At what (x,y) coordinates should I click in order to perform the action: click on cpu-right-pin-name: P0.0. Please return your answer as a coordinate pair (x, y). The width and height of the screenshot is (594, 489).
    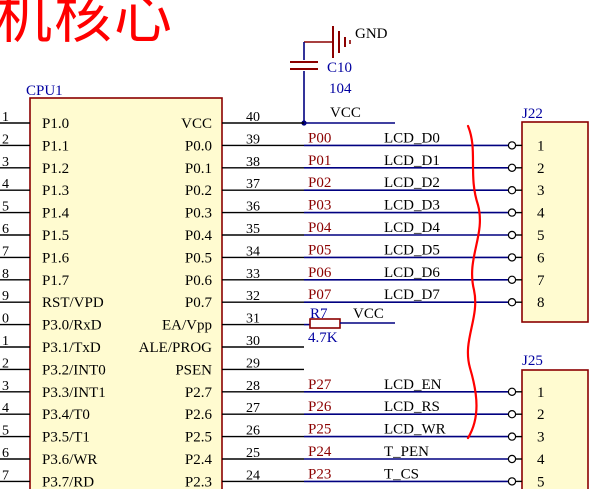
    Looking at the image, I should click on (198, 146).